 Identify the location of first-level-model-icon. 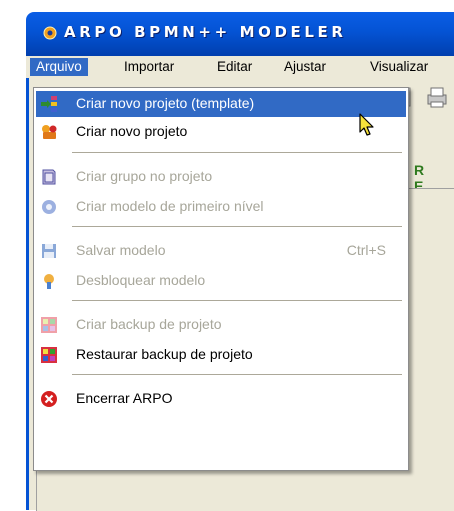
(49, 207).